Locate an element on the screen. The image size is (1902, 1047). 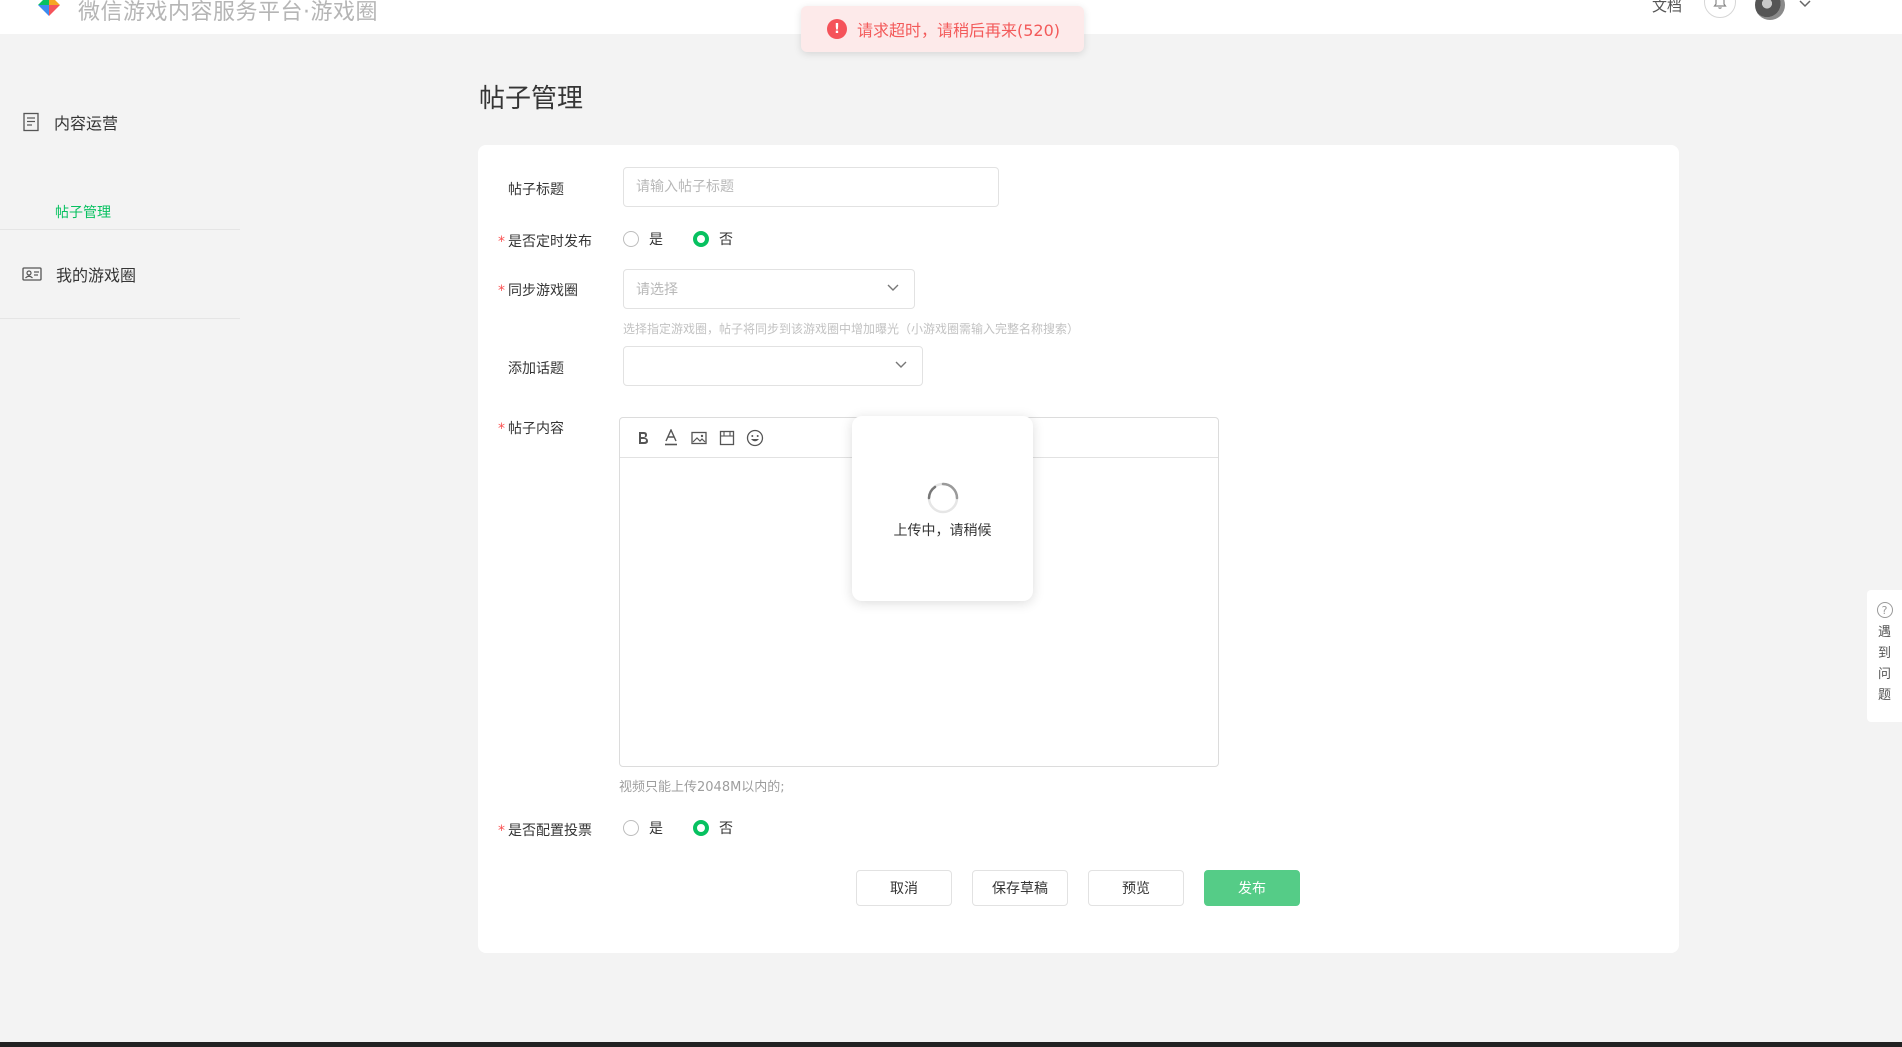
post-content-label: * 帖子内容 is located at coordinates (531, 429).